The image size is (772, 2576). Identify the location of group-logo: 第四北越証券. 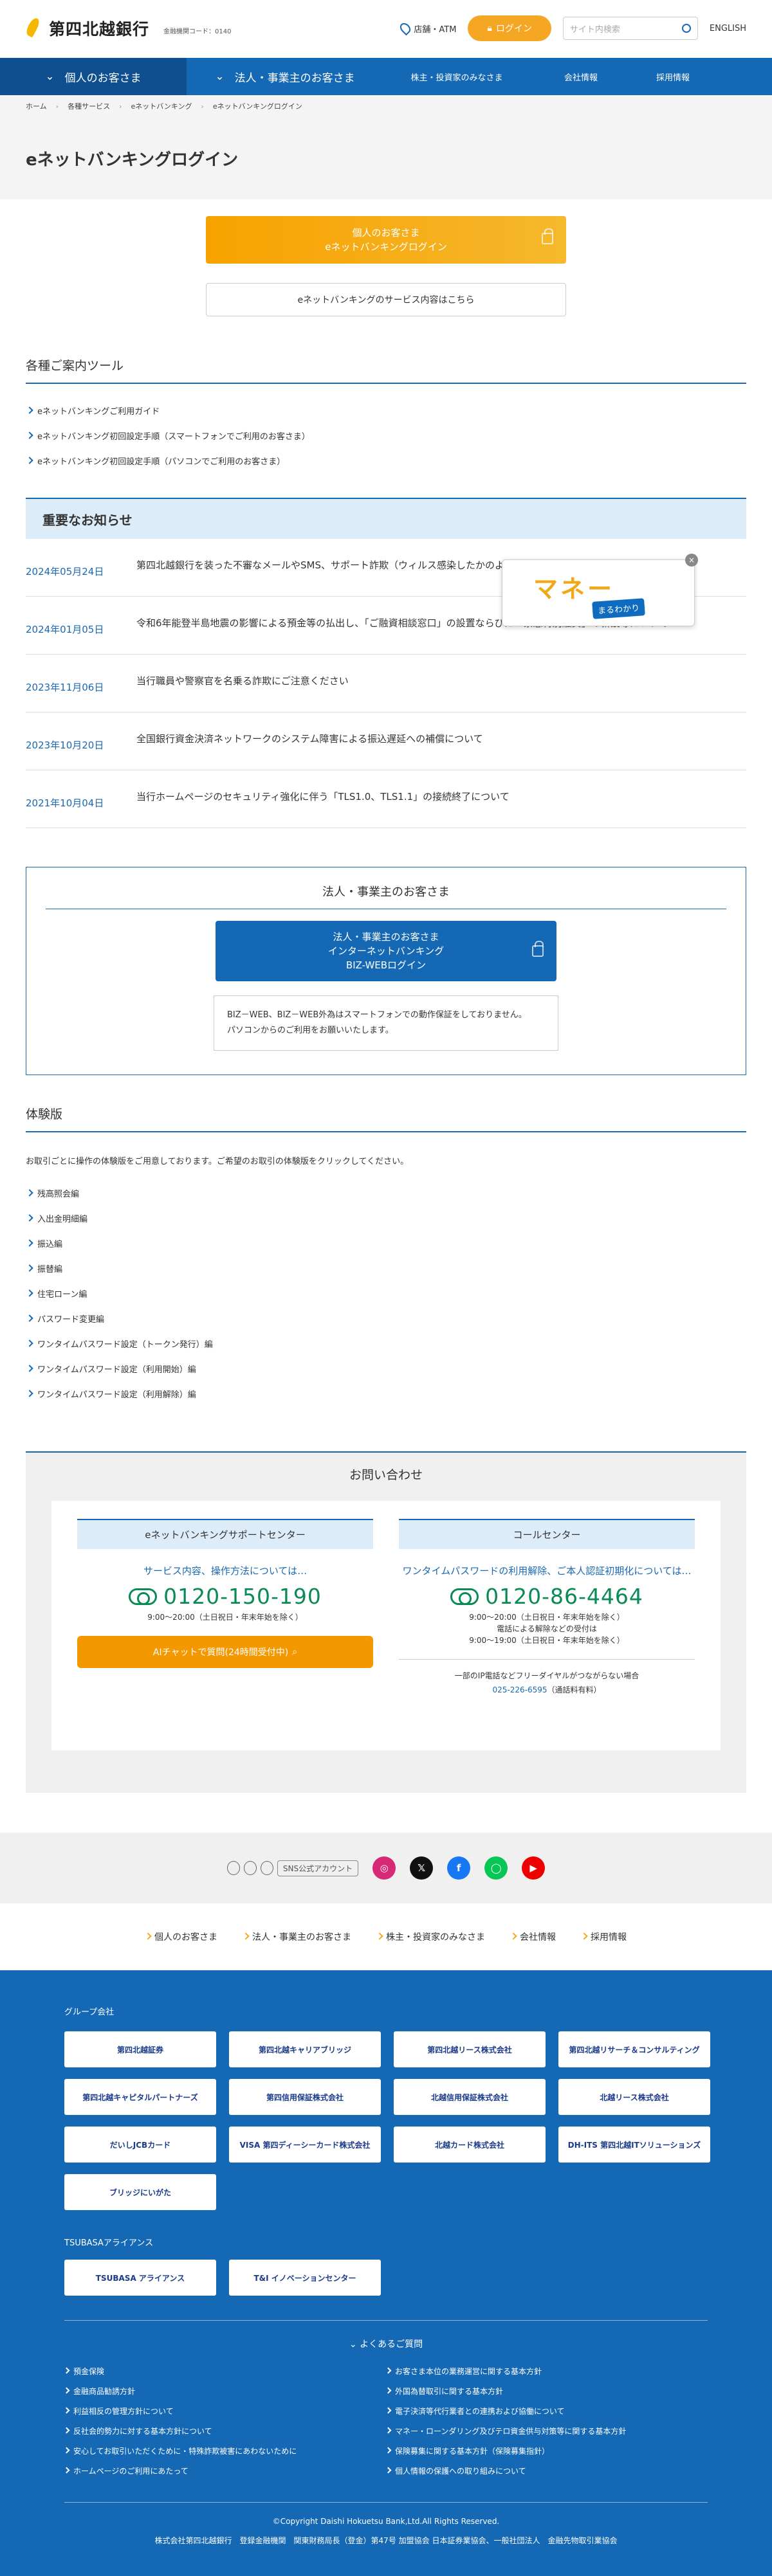
(140, 2049).